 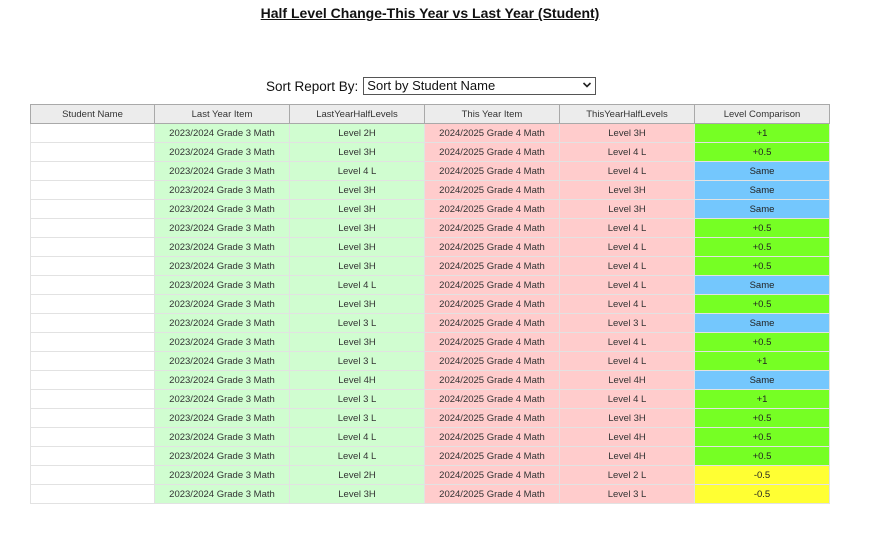 What do you see at coordinates (222, 114) in the screenshot?
I see `header-last-year-item: Last Year Item` at bounding box center [222, 114].